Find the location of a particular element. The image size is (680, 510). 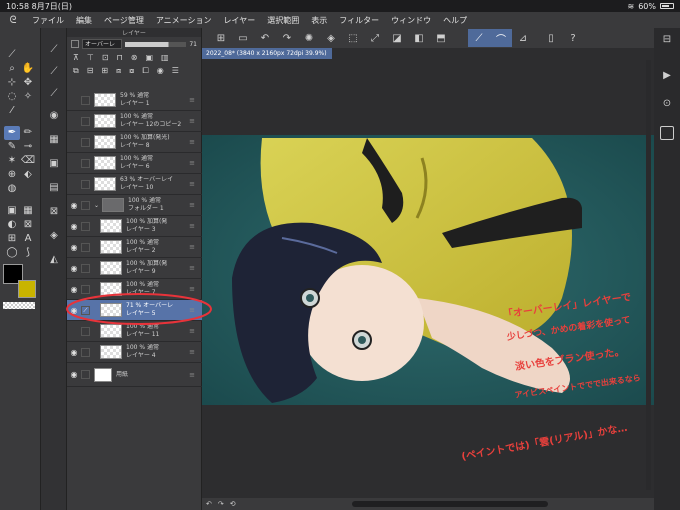

layer-toggle-icon is located at coordinates (667, 133).